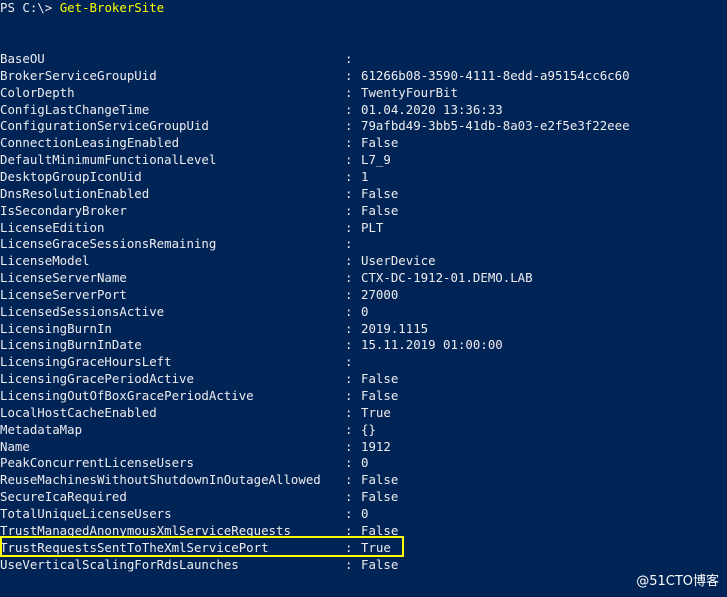 Image resolution: width=727 pixels, height=597 pixels. I want to click on property-name: TotalUniqueLicenseUsers, so click(86, 513).